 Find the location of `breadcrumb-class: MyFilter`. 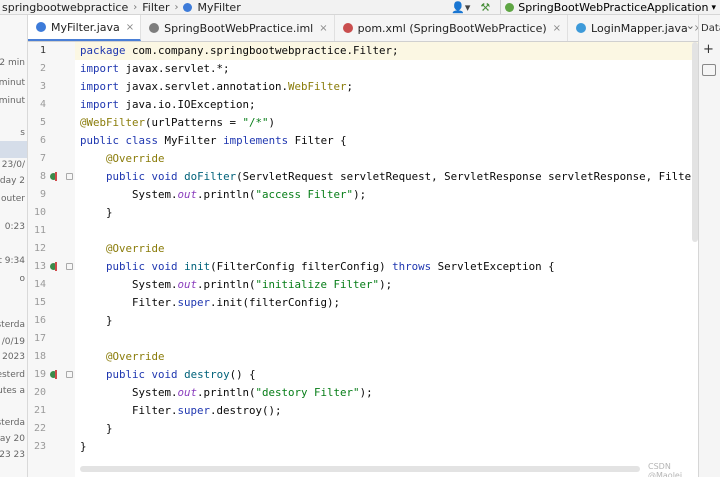

breadcrumb-class: MyFilter is located at coordinates (218, 7).